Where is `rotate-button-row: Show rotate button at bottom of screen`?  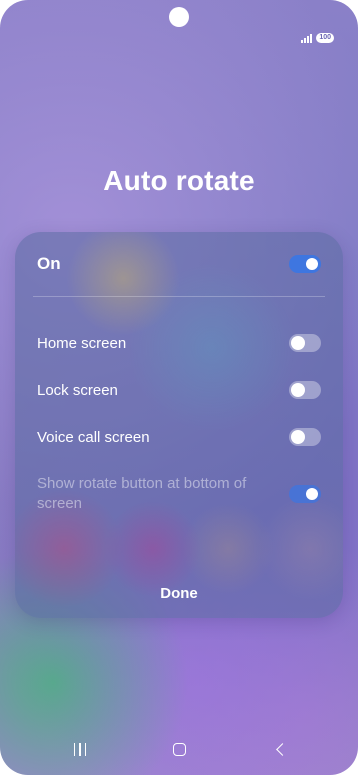
rotate-button-row: Show rotate button at bottom of screen is located at coordinates (179, 494).